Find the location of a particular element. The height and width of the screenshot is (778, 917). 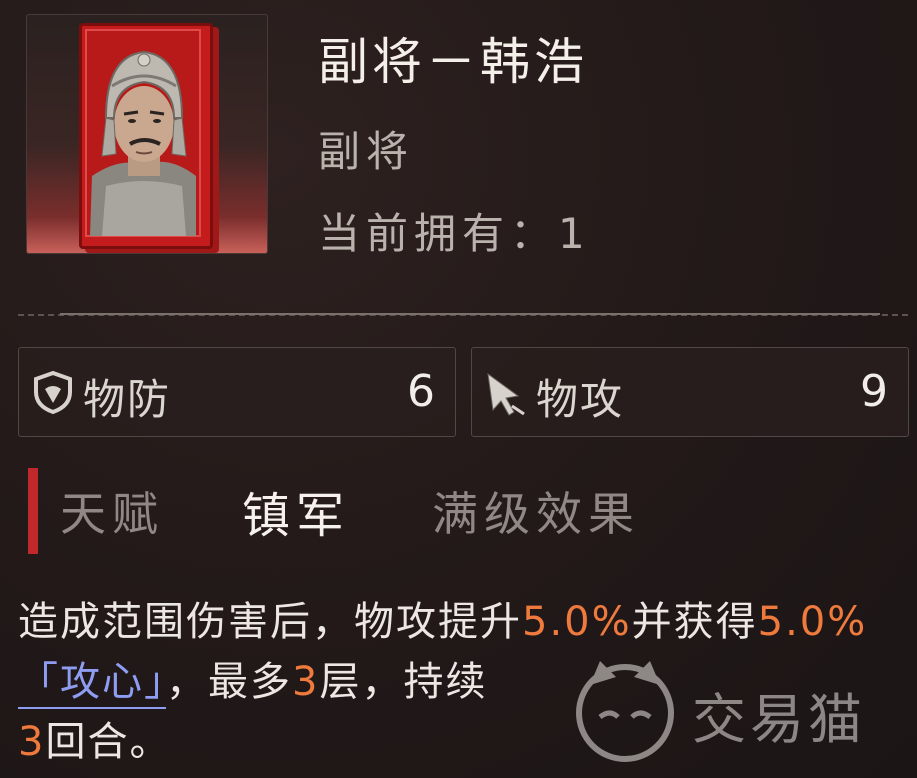

portrait-card is located at coordinates (146, 136).